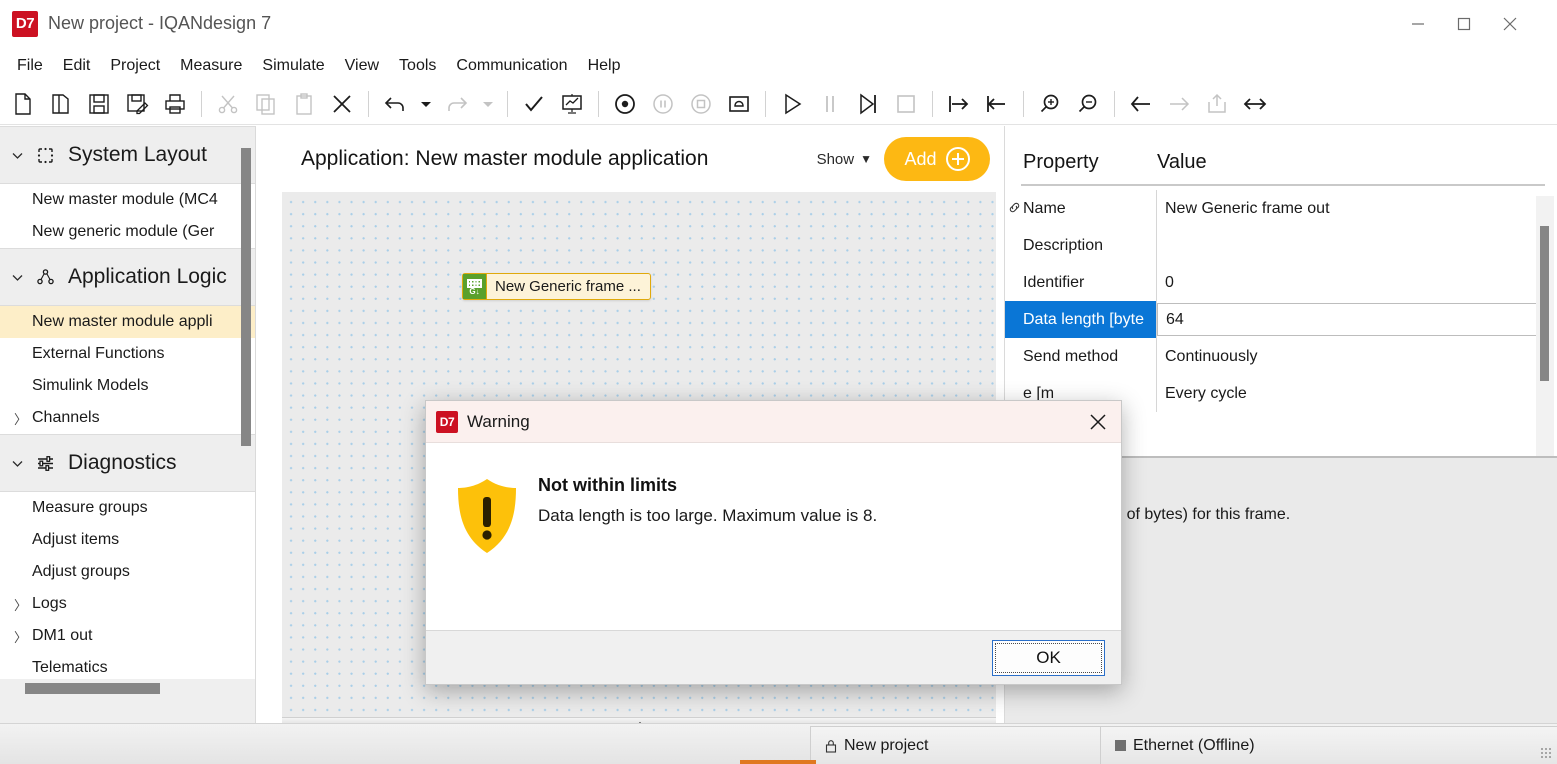  I want to click on ok-button: OK, so click(1048, 657).